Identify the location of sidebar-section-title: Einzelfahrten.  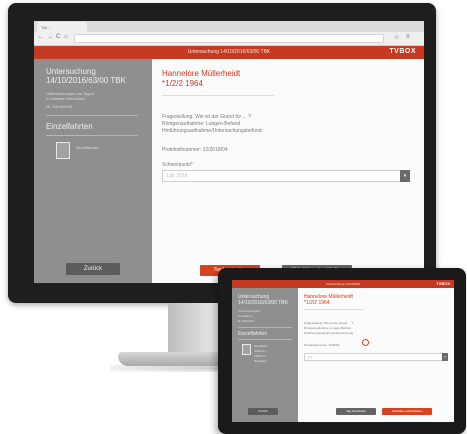
(69, 126).